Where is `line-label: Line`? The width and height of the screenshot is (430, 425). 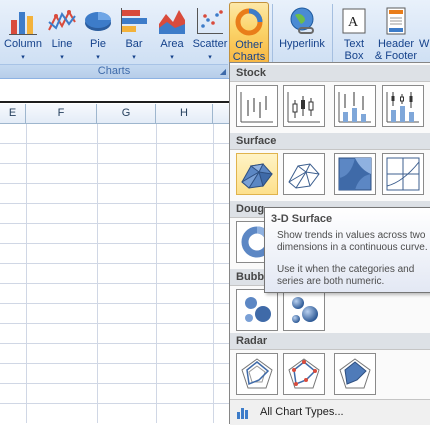 line-label: Line is located at coordinates (62, 44).